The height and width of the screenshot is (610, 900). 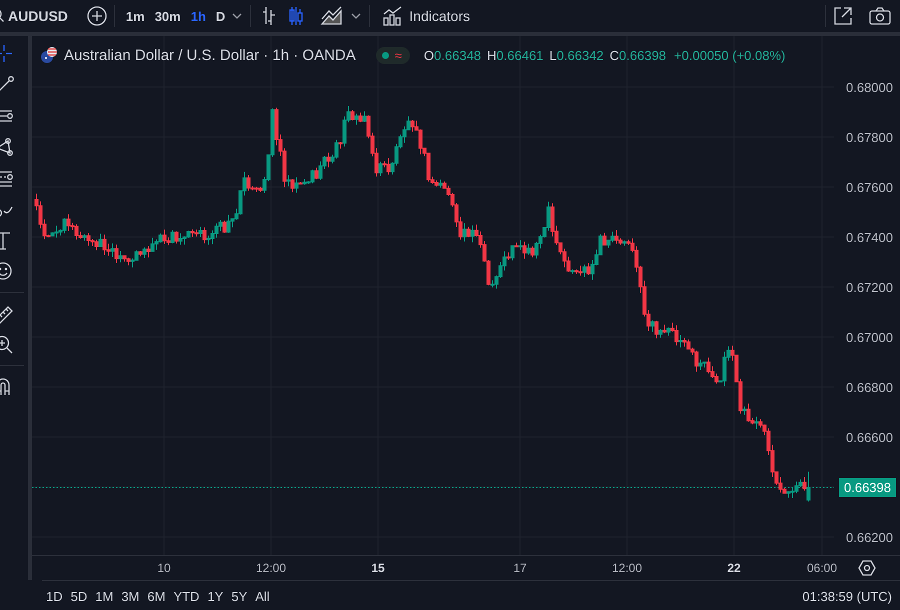 What do you see at coordinates (332, 16) in the screenshot?
I see `area-chart-icon` at bounding box center [332, 16].